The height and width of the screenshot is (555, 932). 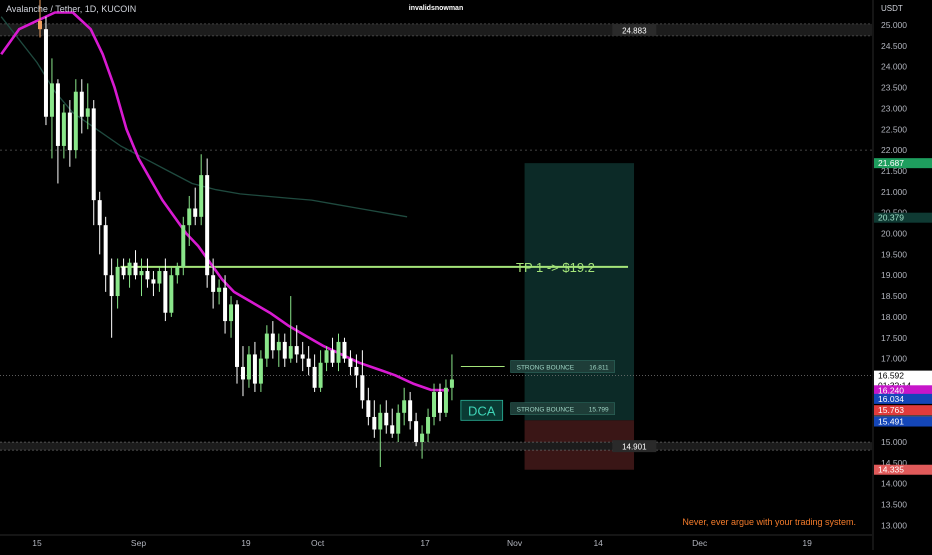 What do you see at coordinates (894, 525) in the screenshot?
I see `price-tick: 13.000` at bounding box center [894, 525].